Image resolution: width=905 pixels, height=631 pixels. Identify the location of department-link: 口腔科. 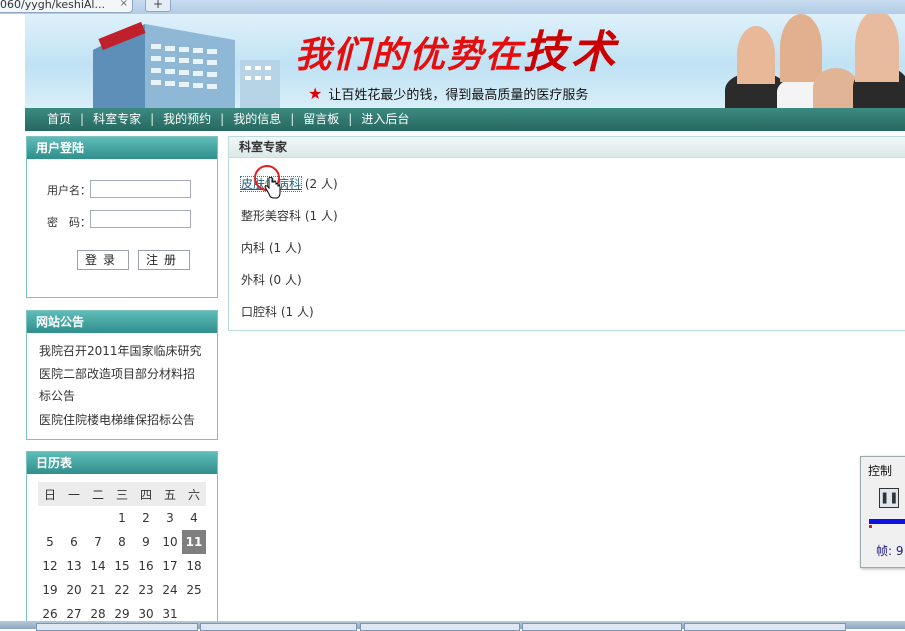
(259, 312).